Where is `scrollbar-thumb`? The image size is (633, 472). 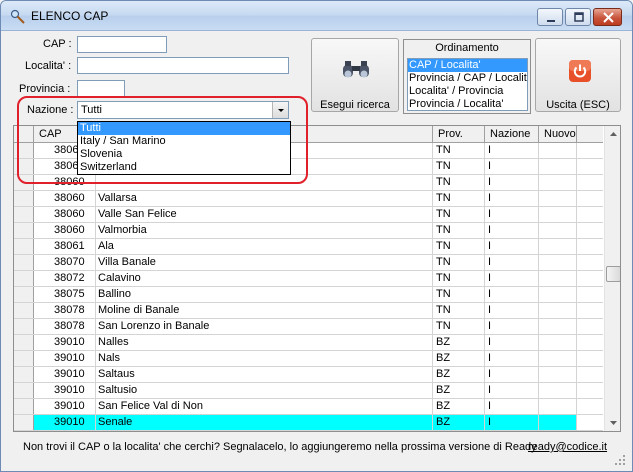 scrollbar-thumb is located at coordinates (613, 274).